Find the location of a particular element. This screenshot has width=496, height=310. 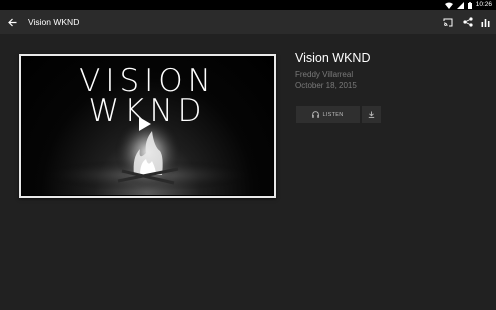

page-title: Vision WKND is located at coordinates (54, 22).